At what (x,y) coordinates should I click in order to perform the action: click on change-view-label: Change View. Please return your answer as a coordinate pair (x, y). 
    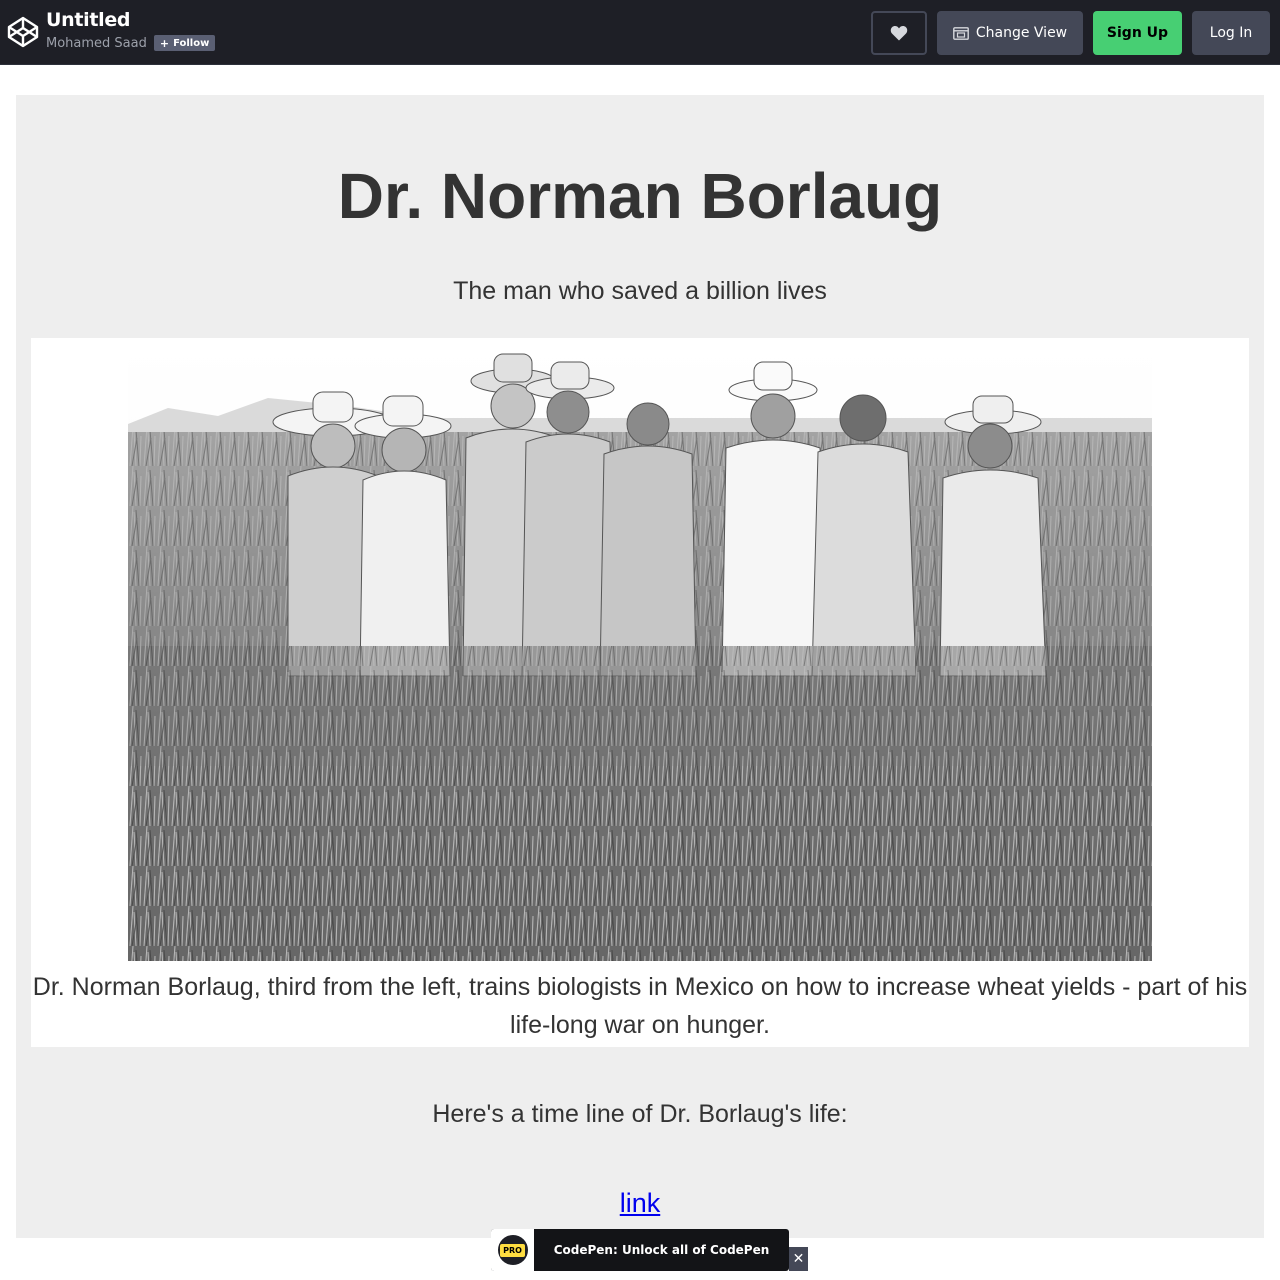
    Looking at the image, I should click on (1021, 33).